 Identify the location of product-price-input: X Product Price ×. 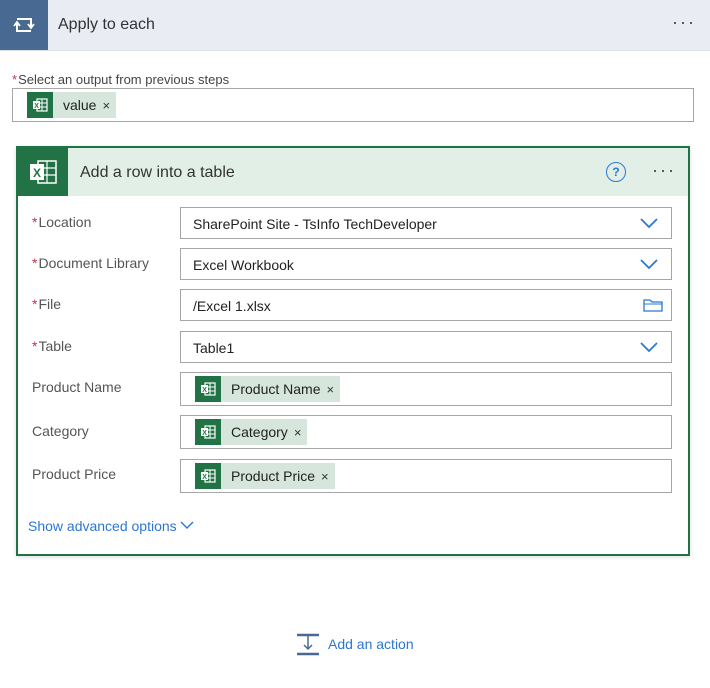
(426, 476).